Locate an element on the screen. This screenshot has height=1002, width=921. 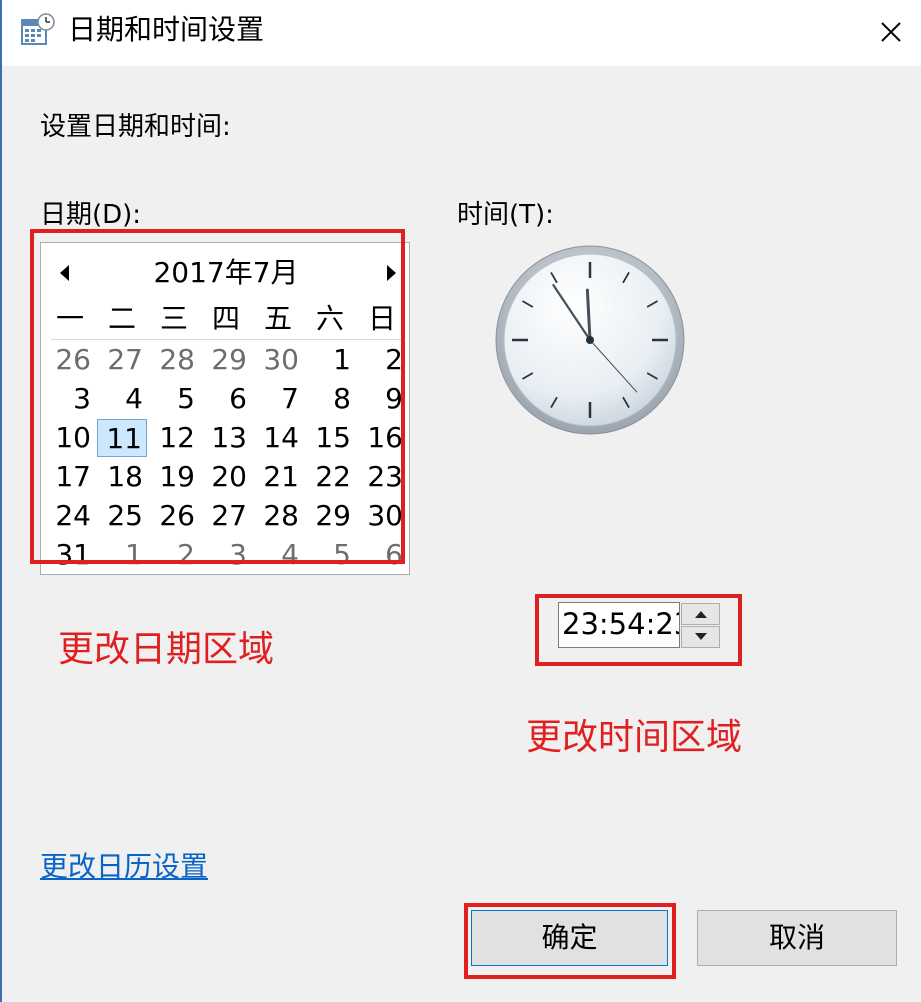
calendar-divider is located at coordinates (226, 339).